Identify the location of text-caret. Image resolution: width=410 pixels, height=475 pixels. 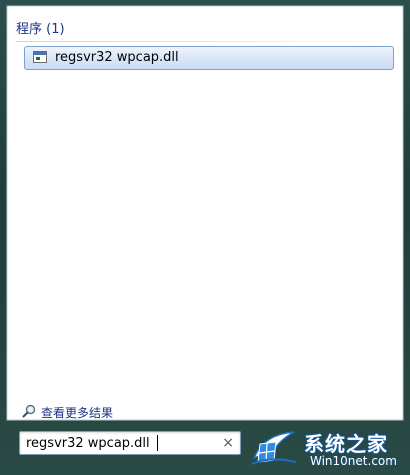
(157, 443).